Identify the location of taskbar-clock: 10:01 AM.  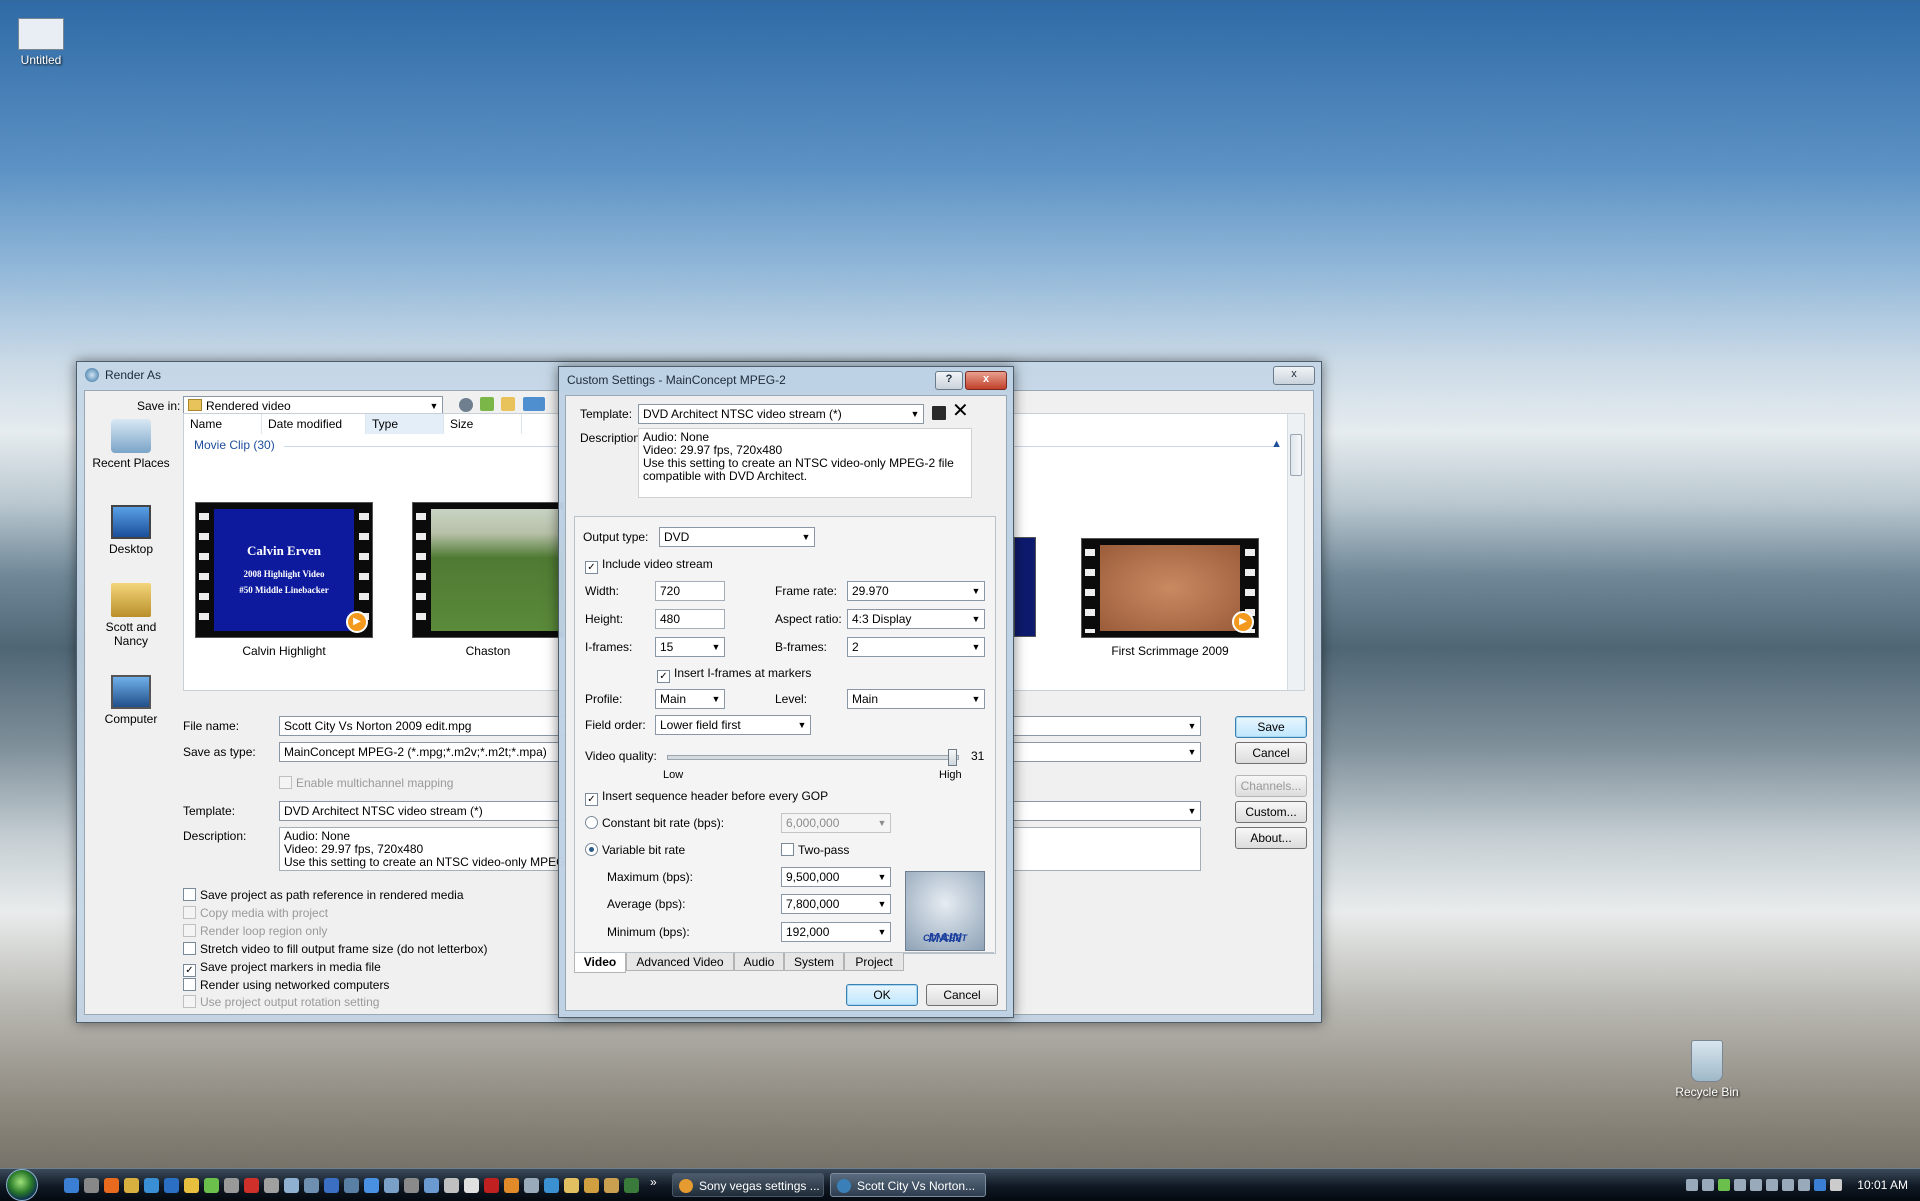
(1882, 1185).